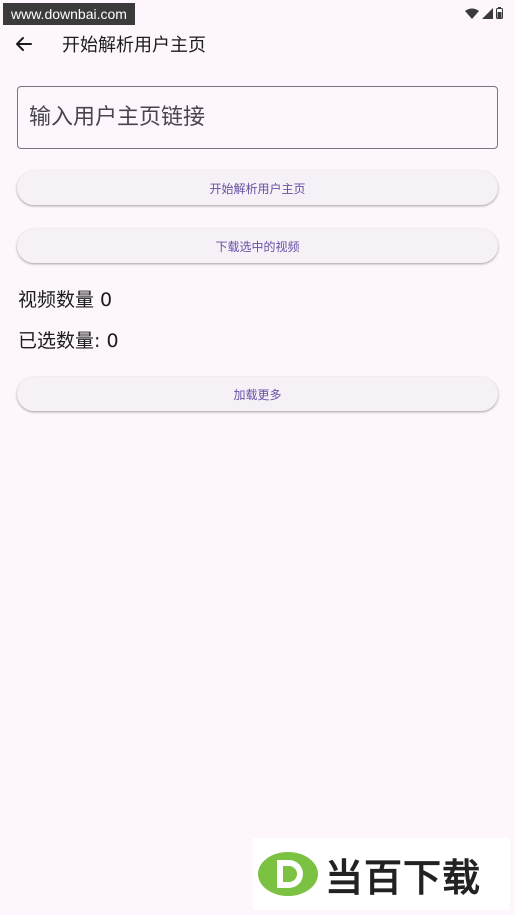  Describe the element at coordinates (257, 46) in the screenshot. I see `app-bar: 开始解析用户主页` at that location.